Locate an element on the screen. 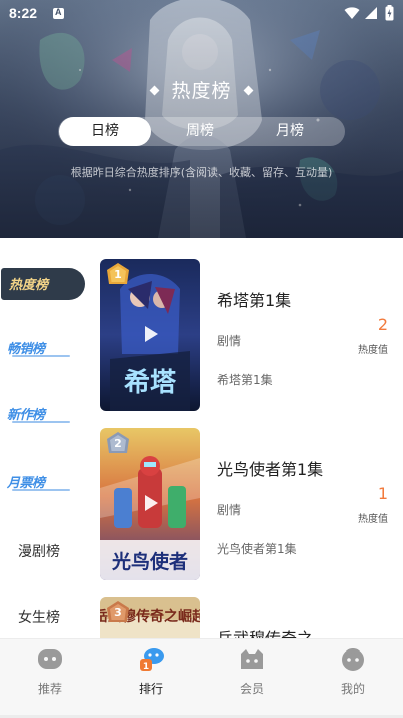 Image resolution: width=403 pixels, height=718 pixels. sidebar-item-label: 热度榜 is located at coordinates (29, 285).